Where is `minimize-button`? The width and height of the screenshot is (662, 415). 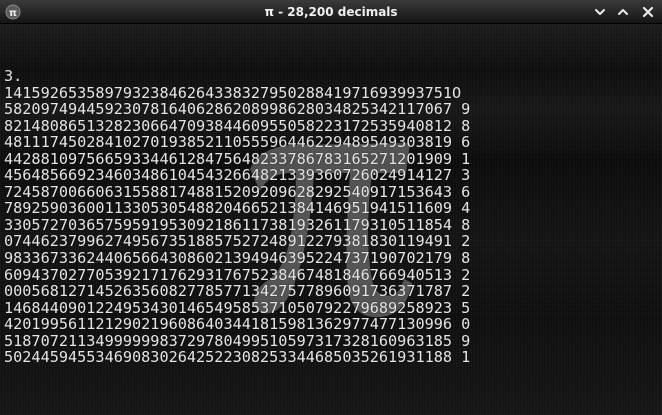 minimize-button is located at coordinates (600, 12).